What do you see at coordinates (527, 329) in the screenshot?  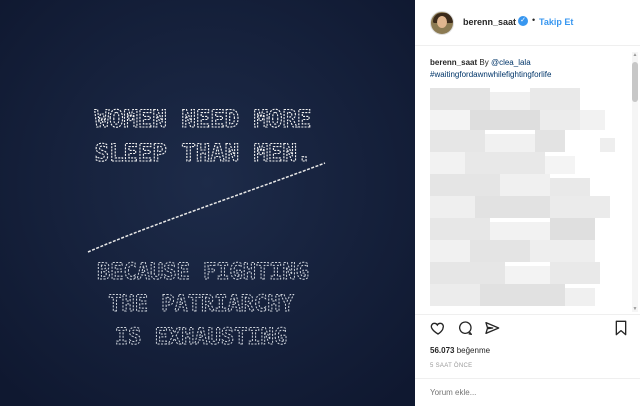 I see `action-bar` at bounding box center [527, 329].